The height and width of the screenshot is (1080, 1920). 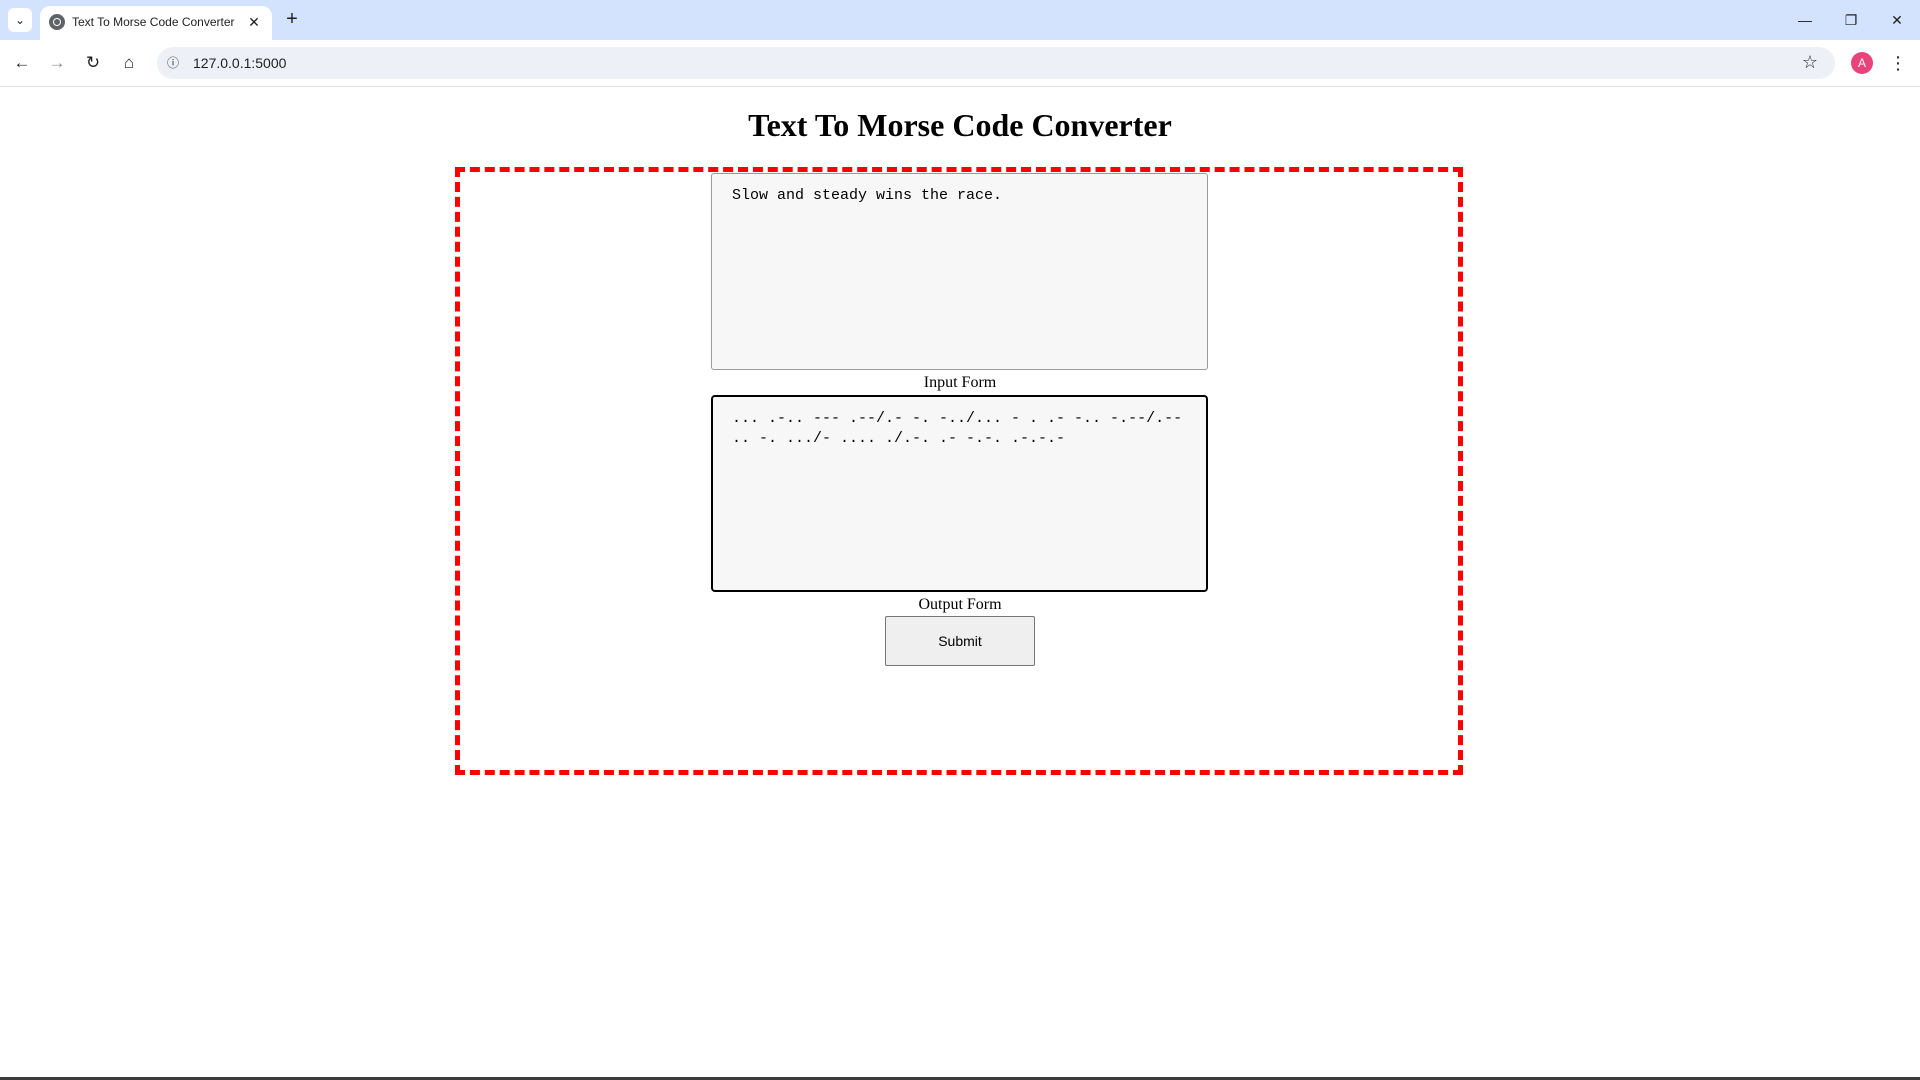 I want to click on globe-icon, so click(x=57, y=22).